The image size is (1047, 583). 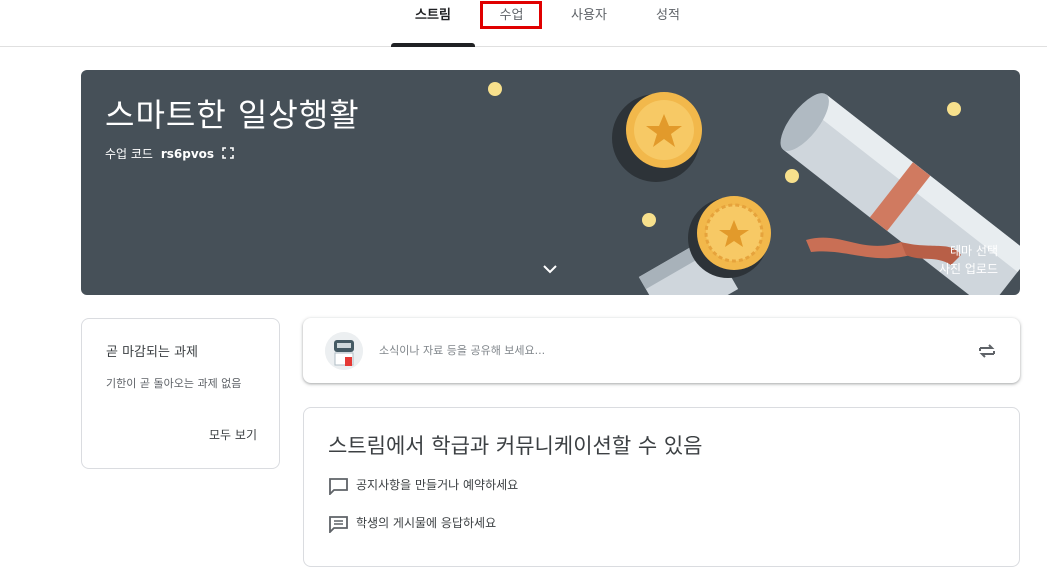 I want to click on info-item-respond: 학생의 게시물에 응답하세요, so click(x=412, y=524).